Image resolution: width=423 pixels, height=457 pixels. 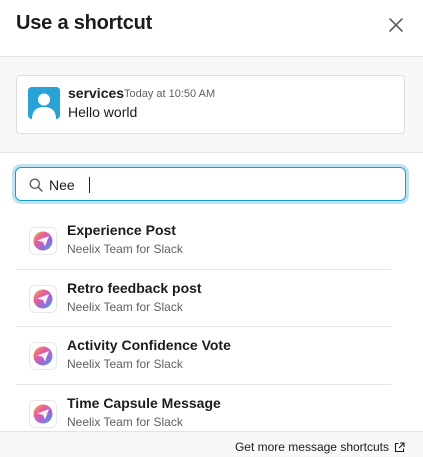 I want to click on text-caret, so click(x=89, y=185).